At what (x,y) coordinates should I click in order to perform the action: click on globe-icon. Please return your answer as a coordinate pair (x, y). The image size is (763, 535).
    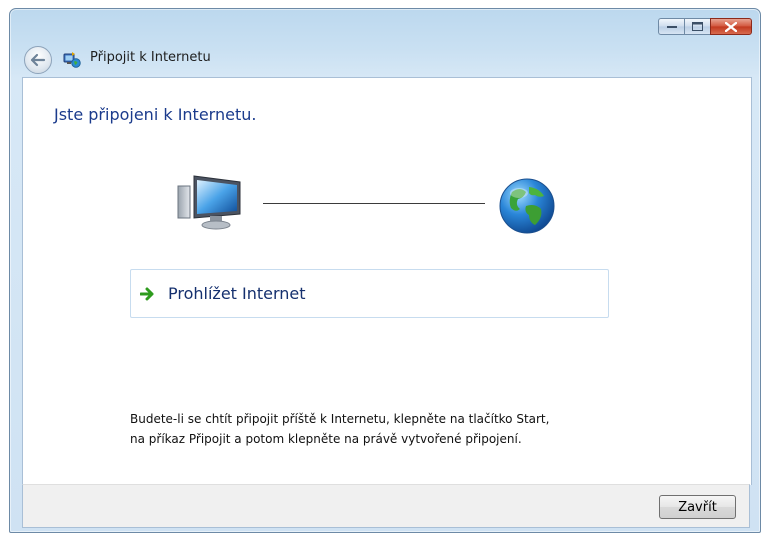
    Looking at the image, I should click on (527, 206).